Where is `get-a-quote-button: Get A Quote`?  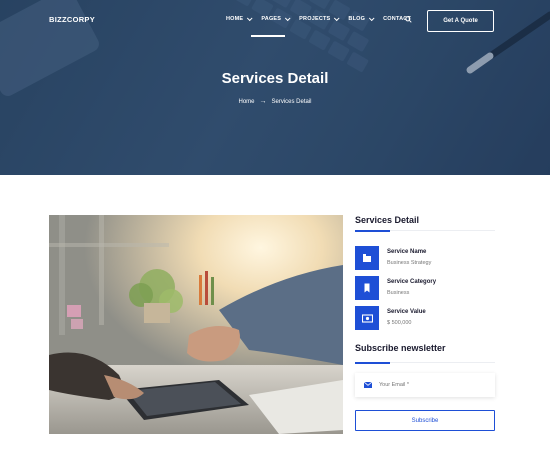 get-a-quote-button: Get A Quote is located at coordinates (460, 21).